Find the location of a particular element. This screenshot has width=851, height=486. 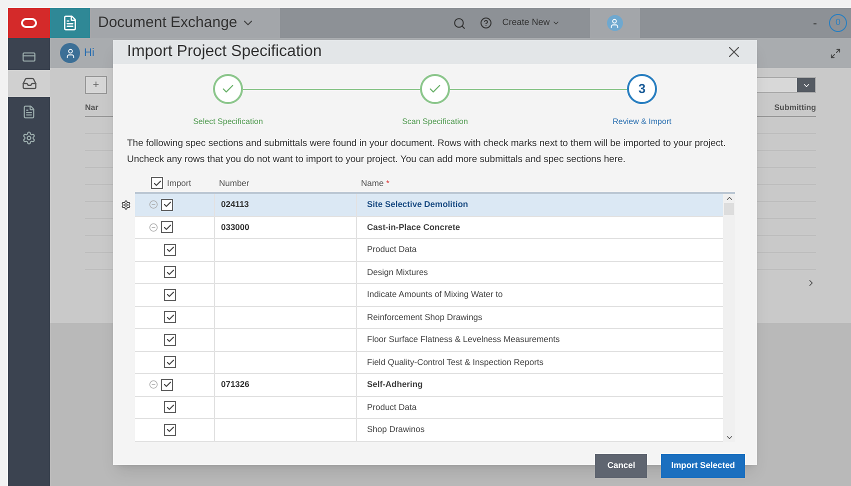

avatar-icon is located at coordinates (614, 23).